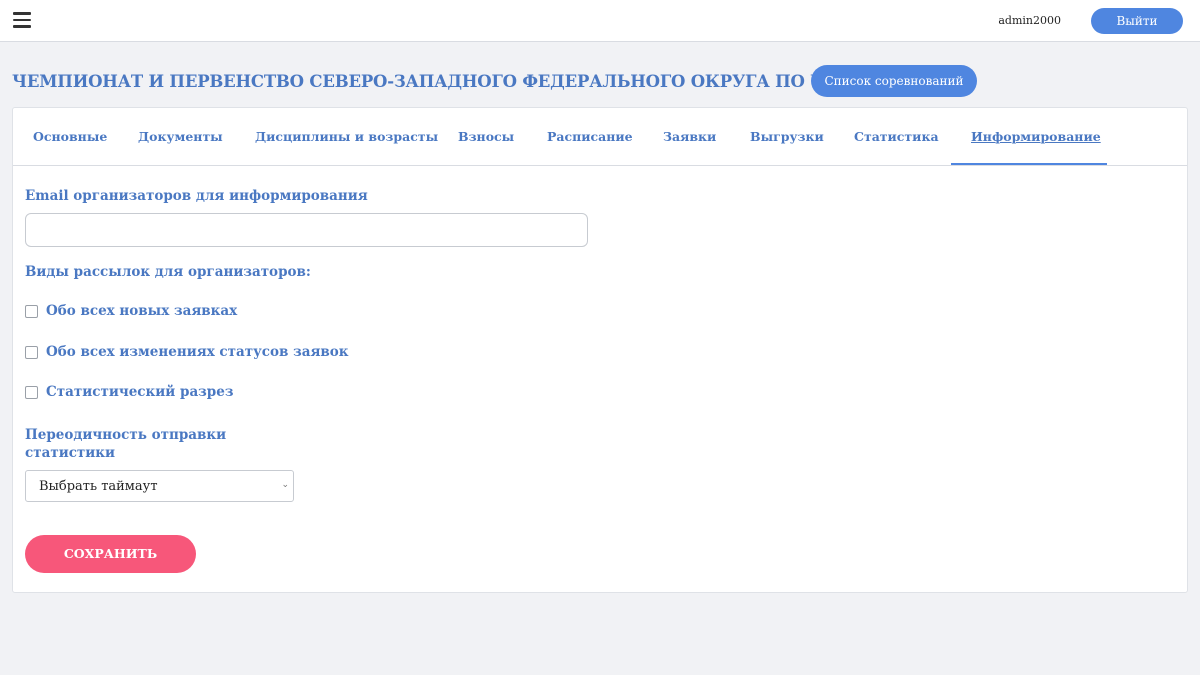 Image resolution: width=1200 pixels, height=675 pixels. Describe the element at coordinates (168, 272) in the screenshot. I see `mailing-types-label: Виды рассылок для организаторов:` at that location.